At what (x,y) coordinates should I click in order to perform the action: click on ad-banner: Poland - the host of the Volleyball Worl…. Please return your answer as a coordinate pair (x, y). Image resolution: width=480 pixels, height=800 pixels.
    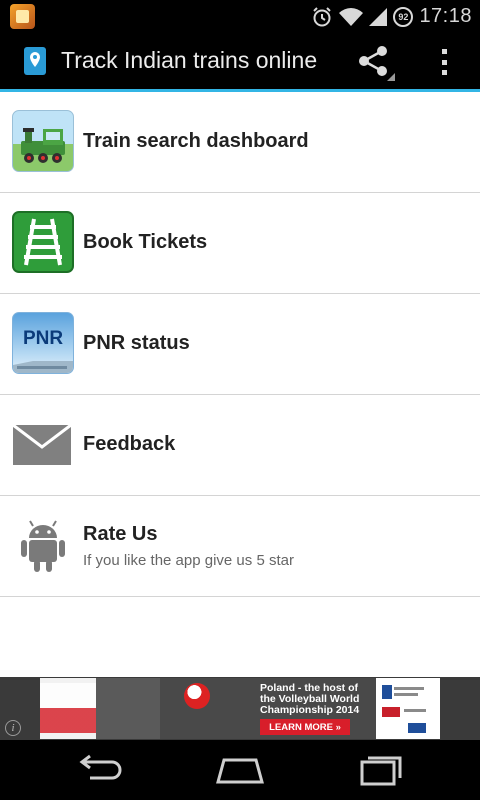
    Looking at the image, I should click on (240, 708).